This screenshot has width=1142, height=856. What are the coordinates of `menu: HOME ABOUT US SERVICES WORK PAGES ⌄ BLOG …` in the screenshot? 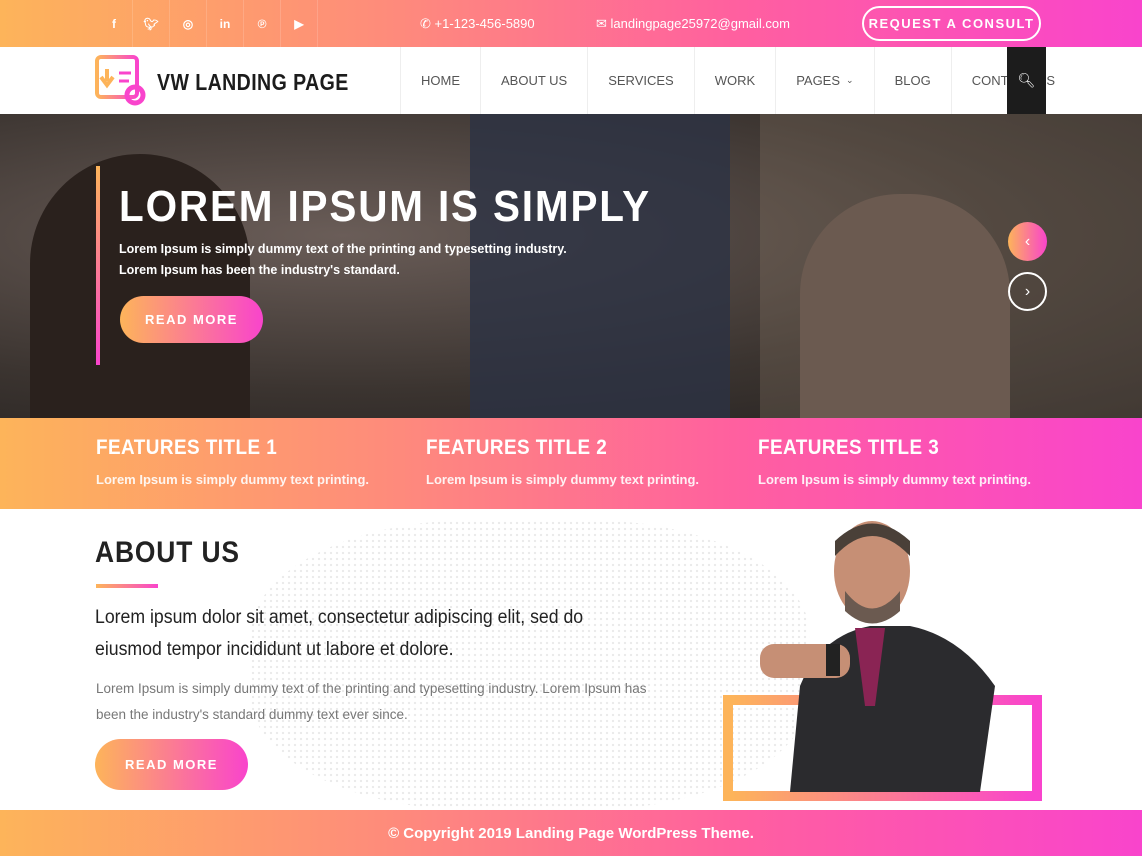 It's located at (737, 80).